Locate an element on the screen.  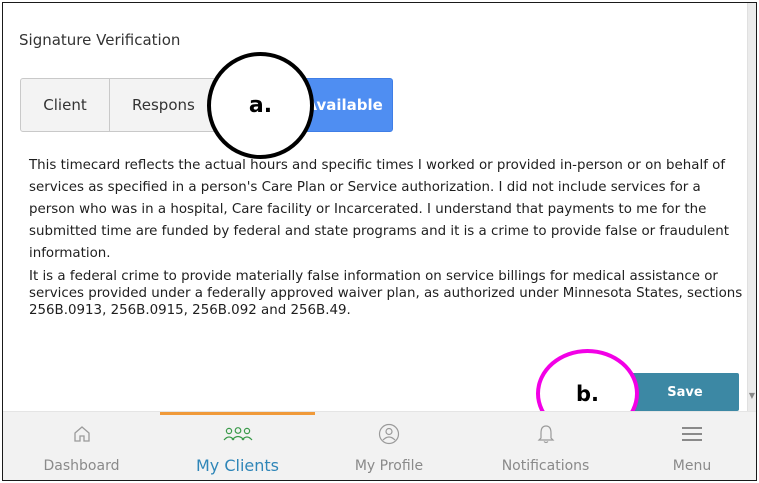
scroll-down-arrow-icon: ▼ is located at coordinates (752, 395).